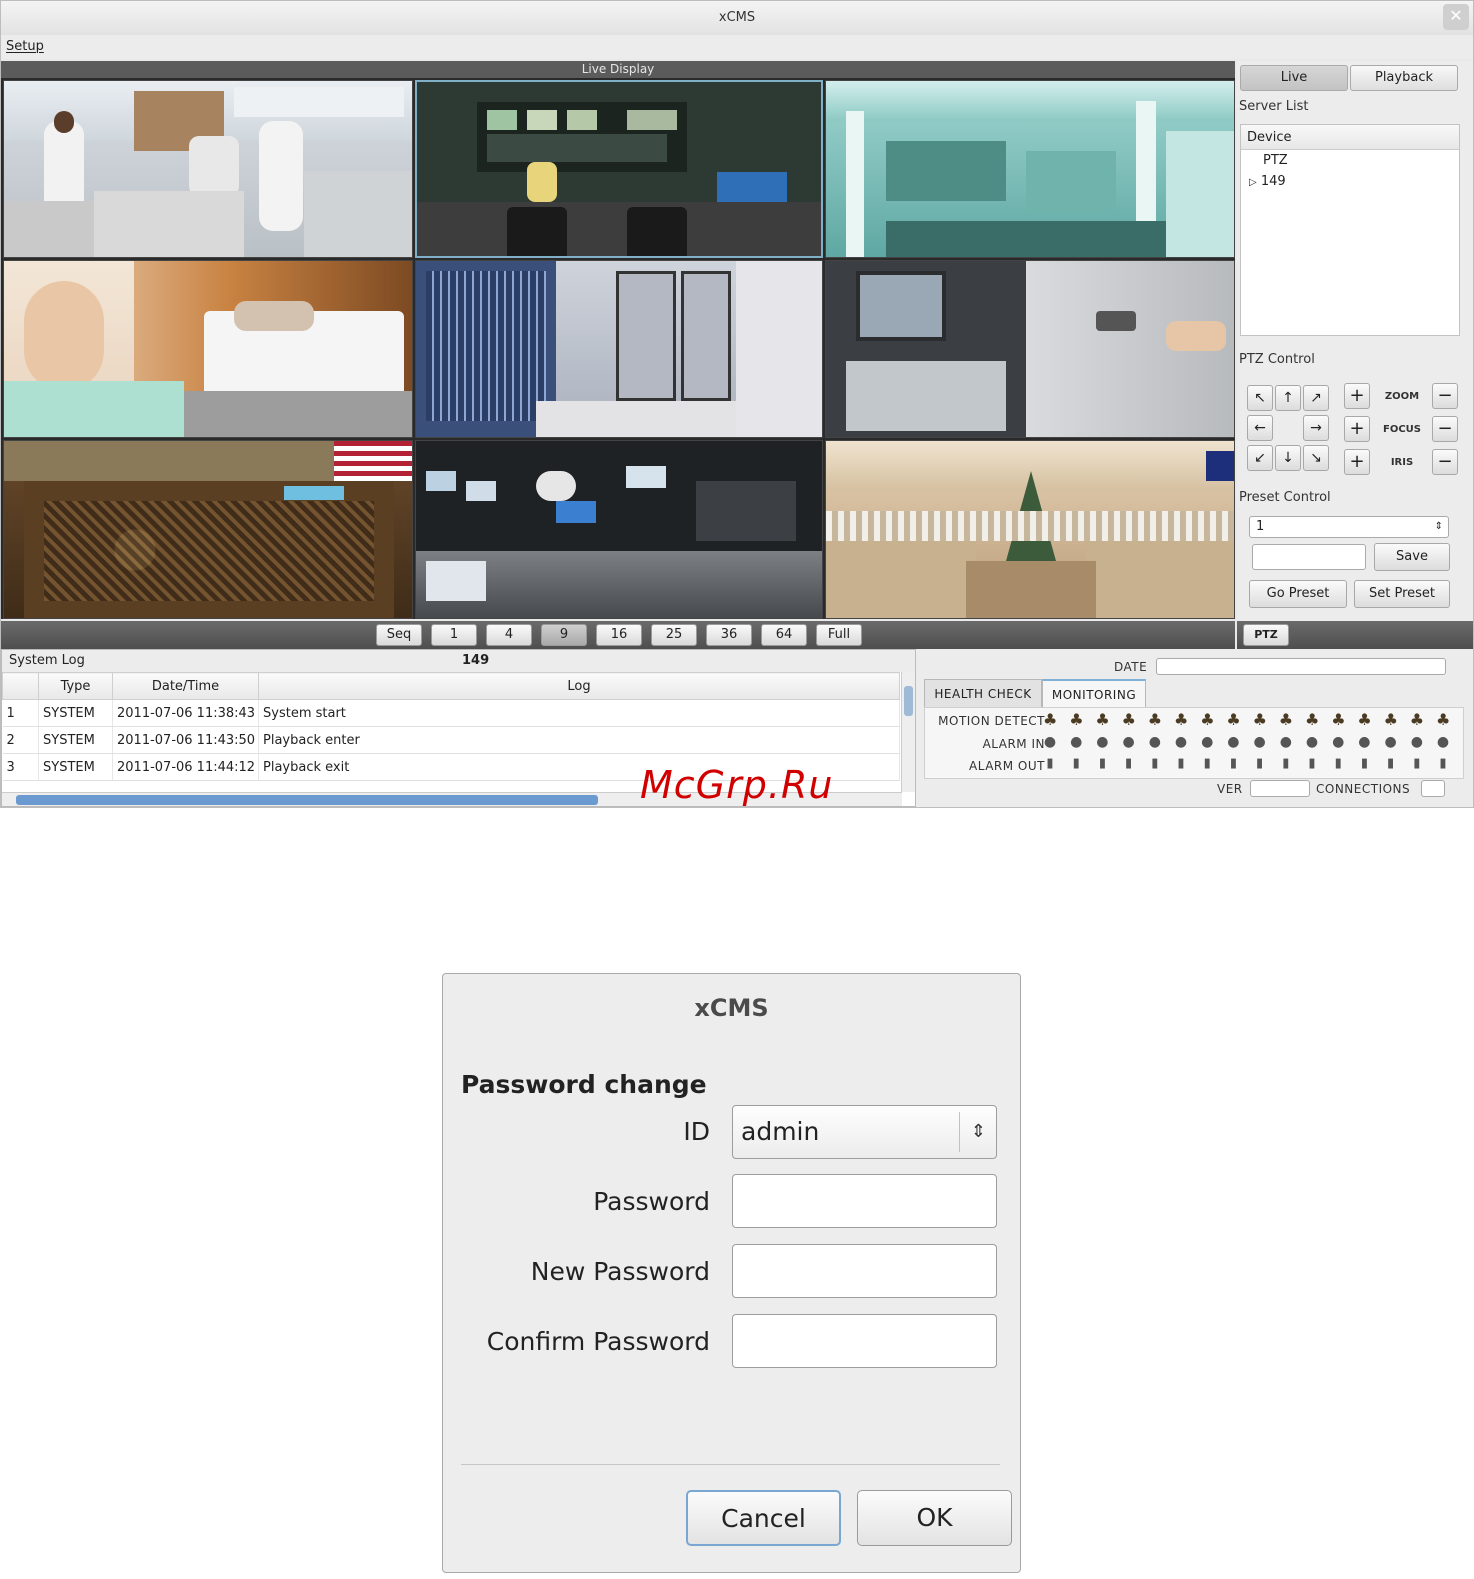 The height and width of the screenshot is (1579, 1474). What do you see at coordinates (509, 635) in the screenshot?
I see `layout-4-button: 4` at bounding box center [509, 635].